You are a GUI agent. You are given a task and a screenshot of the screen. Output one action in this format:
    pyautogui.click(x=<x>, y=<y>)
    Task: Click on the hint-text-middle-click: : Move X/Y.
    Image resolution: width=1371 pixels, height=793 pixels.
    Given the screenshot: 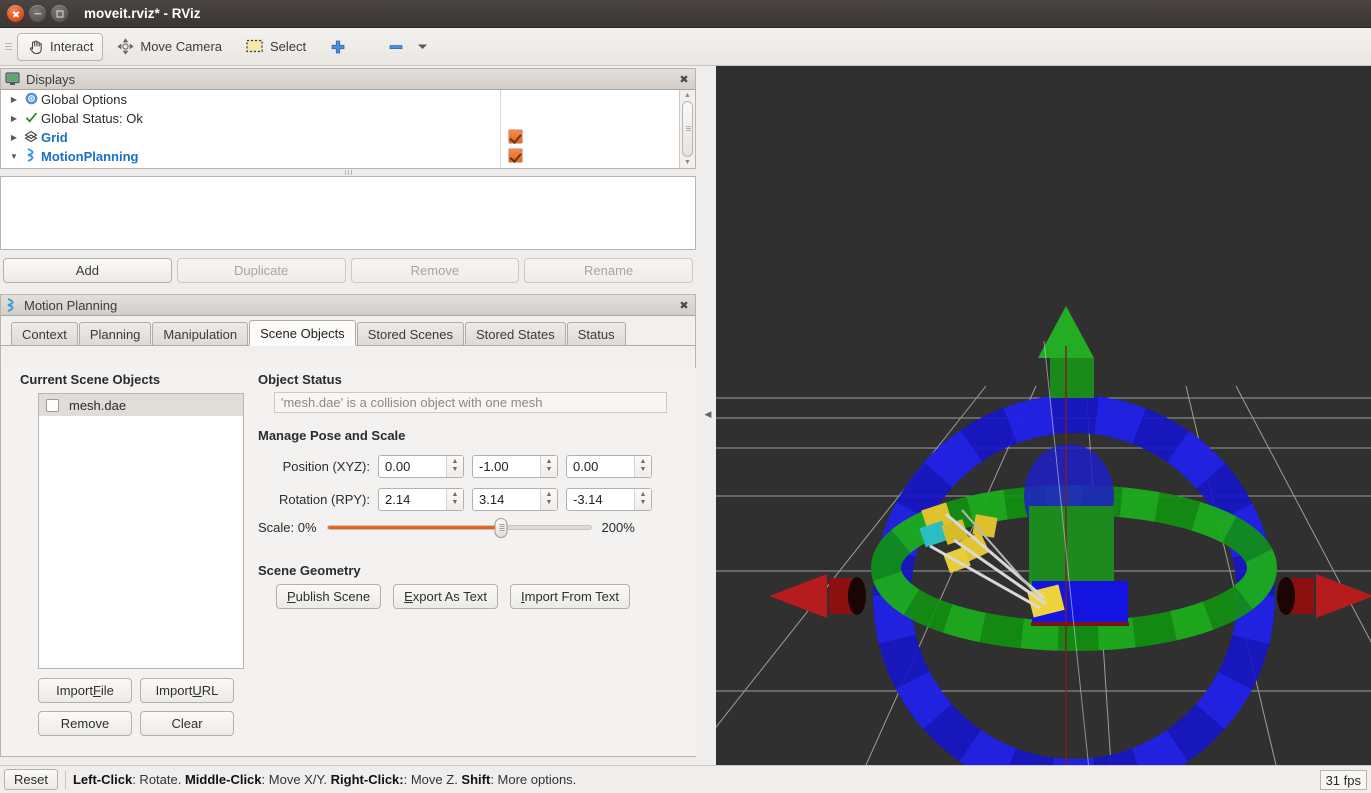 What is the action you would take?
    pyautogui.click(x=296, y=779)
    